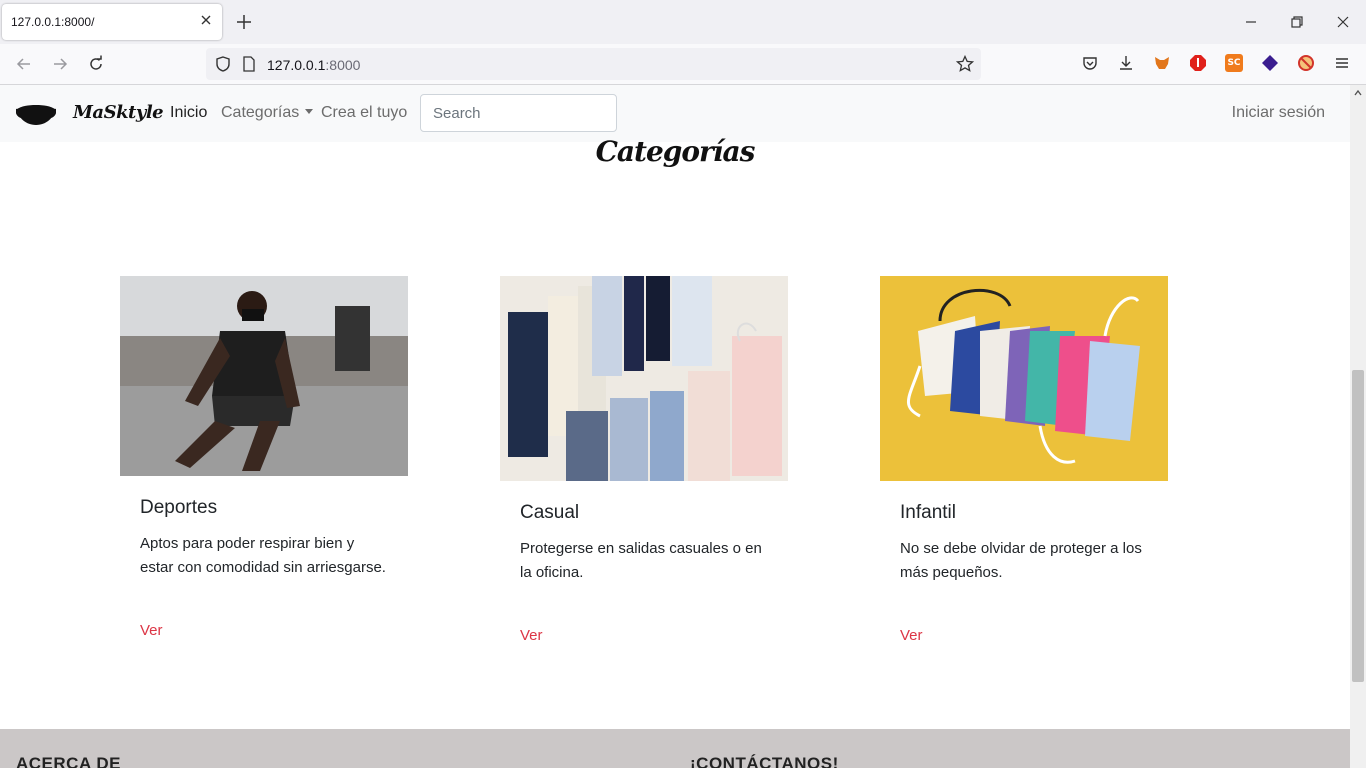 This screenshot has width=1366, height=768. I want to click on metamask-fox-icon, so click(1162, 63).